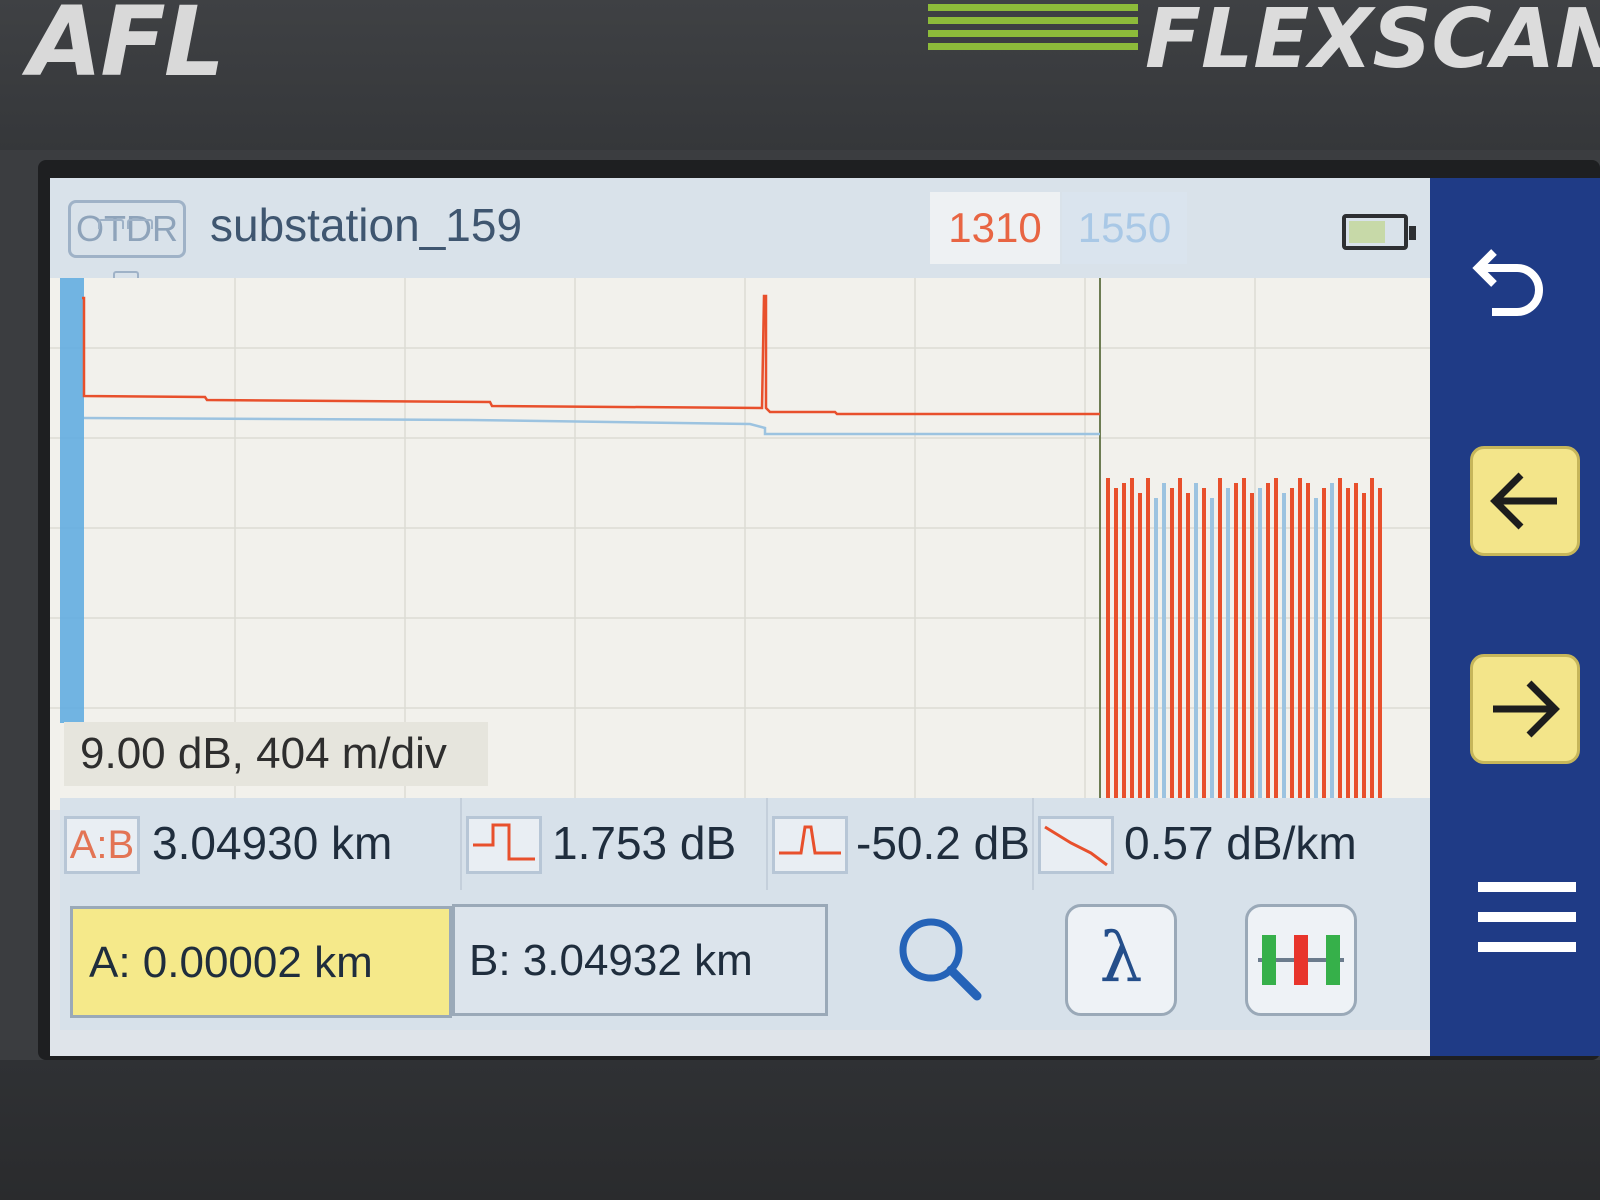 The image size is (1600, 1200). I want to click on arrow-left-icon, so click(1525, 501).